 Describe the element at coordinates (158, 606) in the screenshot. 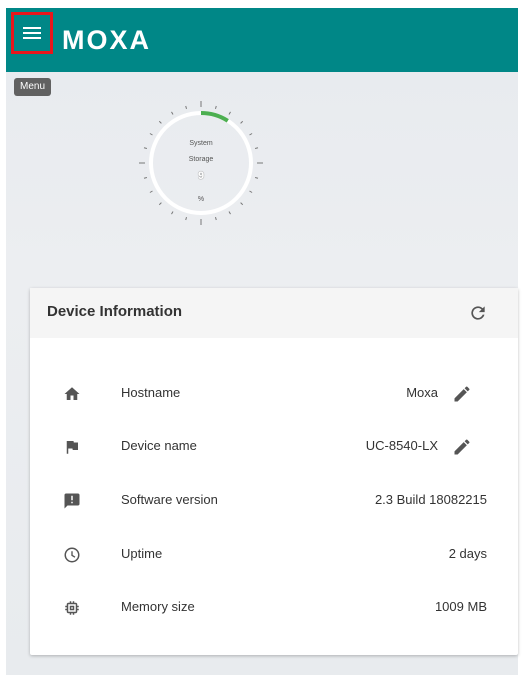

I see `memory-size-label: Memory size` at that location.